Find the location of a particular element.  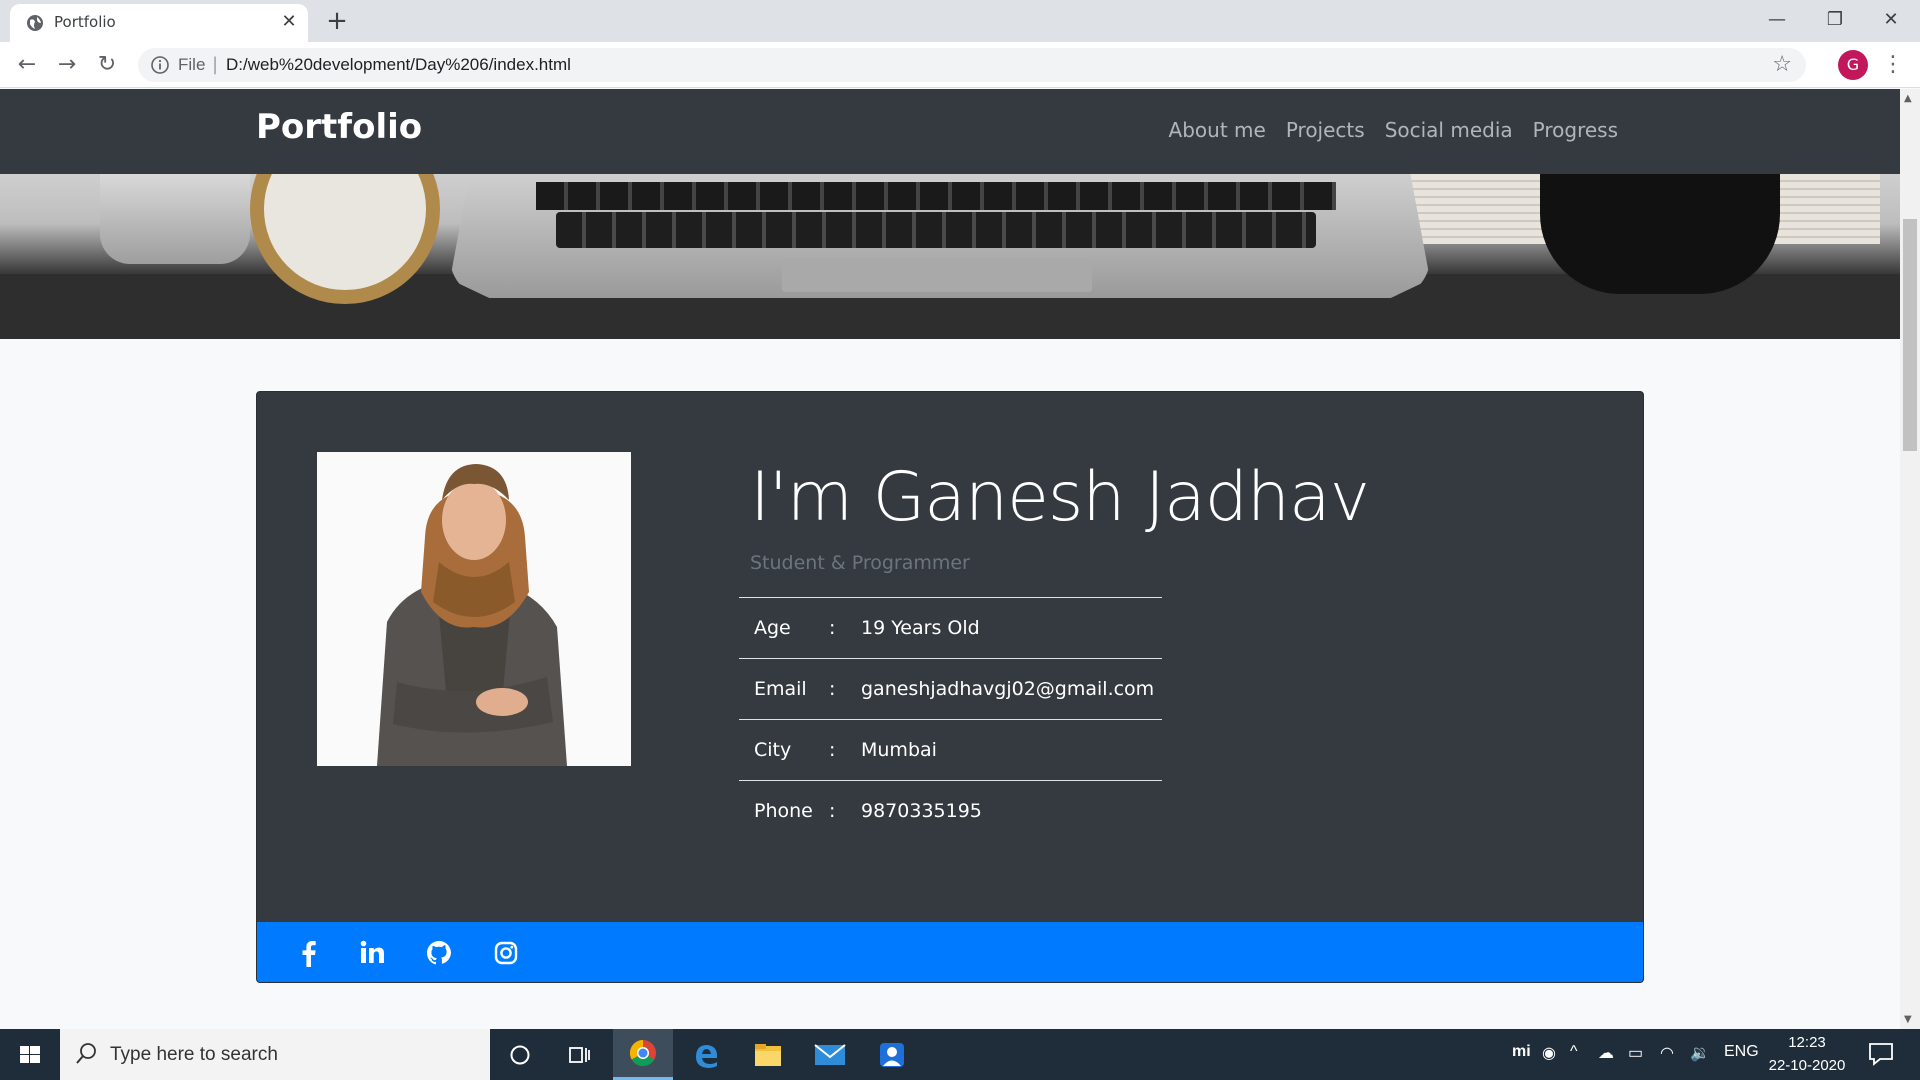

laptop-trackpad is located at coordinates (937, 275).